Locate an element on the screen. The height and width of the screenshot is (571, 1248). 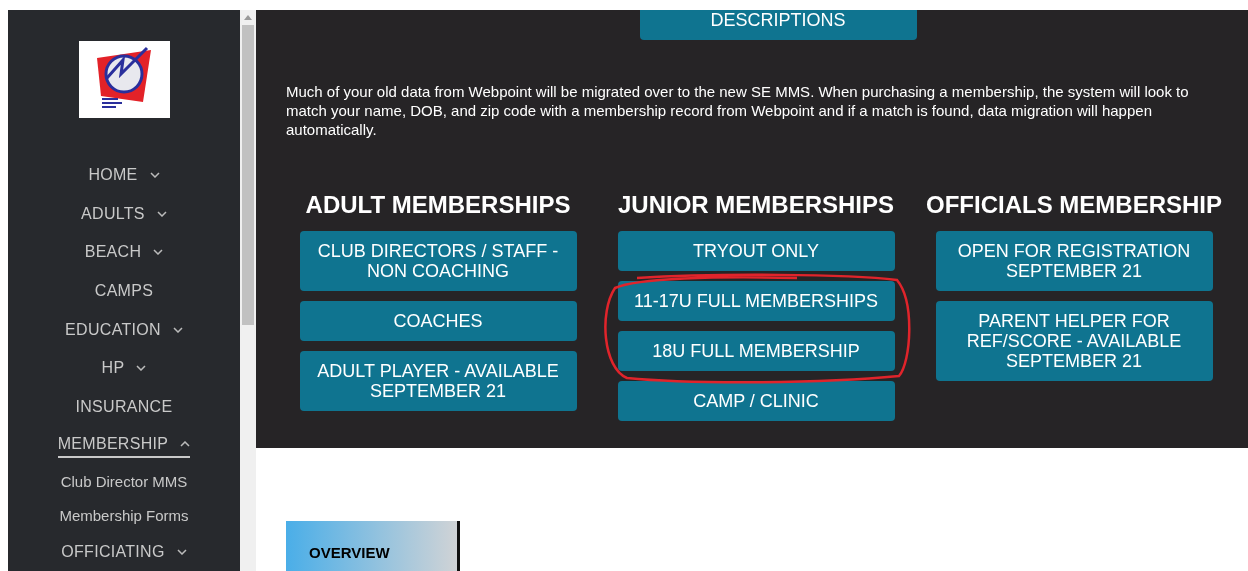
membership-button: TRYOUT ONLY is located at coordinates (756, 251).